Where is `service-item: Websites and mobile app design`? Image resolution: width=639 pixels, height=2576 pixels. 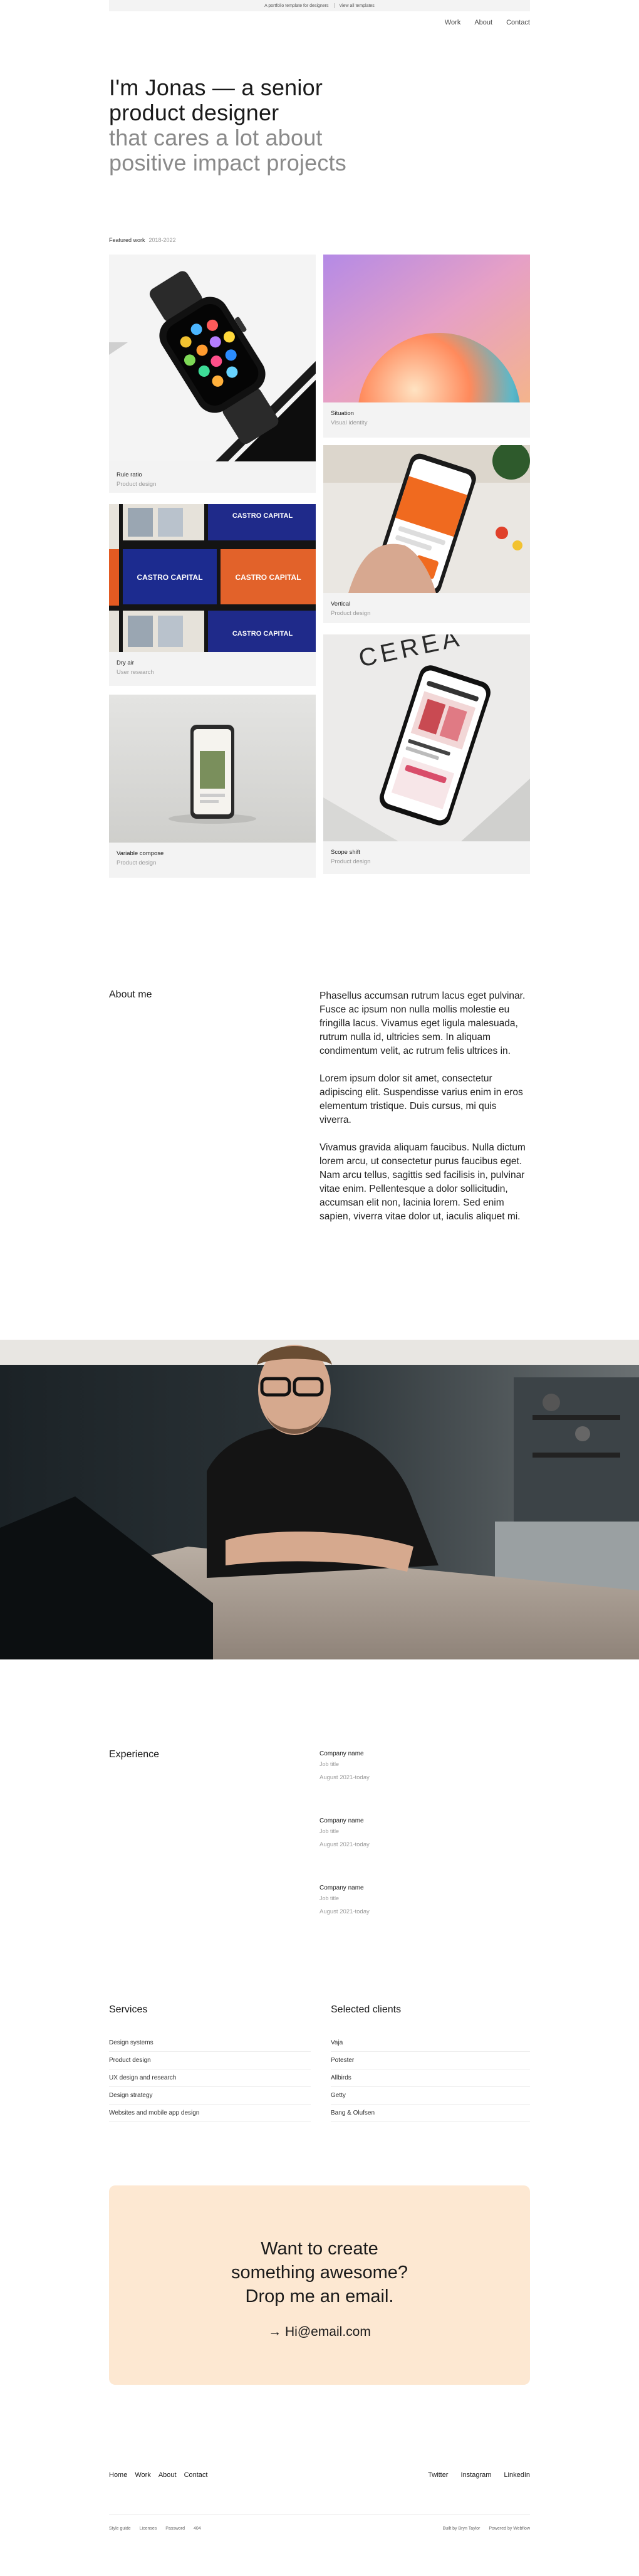 service-item: Websites and mobile app design is located at coordinates (210, 2113).